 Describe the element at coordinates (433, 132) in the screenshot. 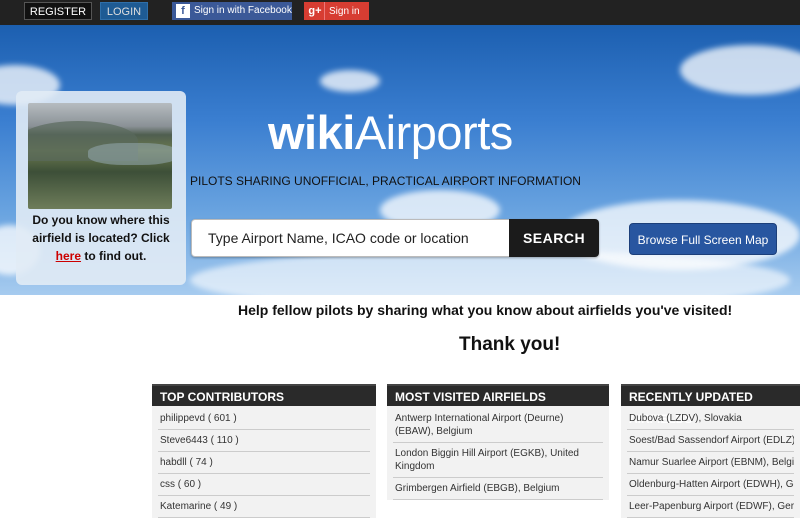

I see `logo-light: Airports` at that location.